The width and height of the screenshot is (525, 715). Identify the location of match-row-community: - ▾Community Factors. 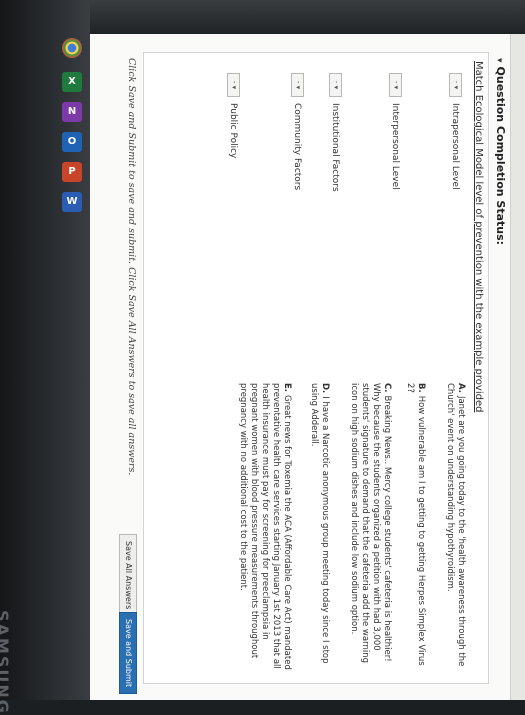
(297, 131).